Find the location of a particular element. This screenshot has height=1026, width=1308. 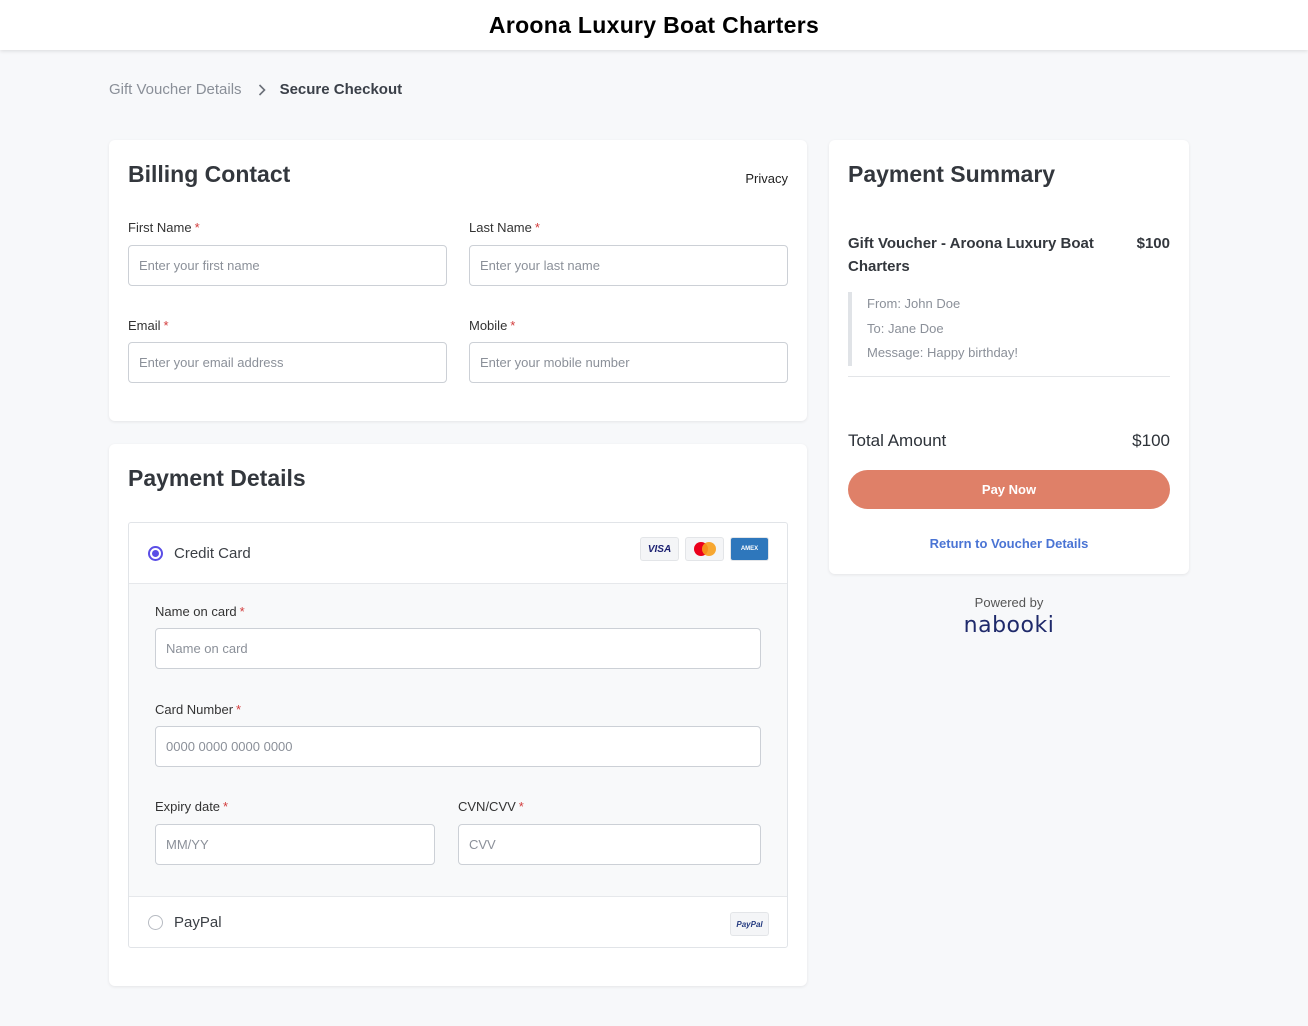

expiry-date-input is located at coordinates (295, 844).